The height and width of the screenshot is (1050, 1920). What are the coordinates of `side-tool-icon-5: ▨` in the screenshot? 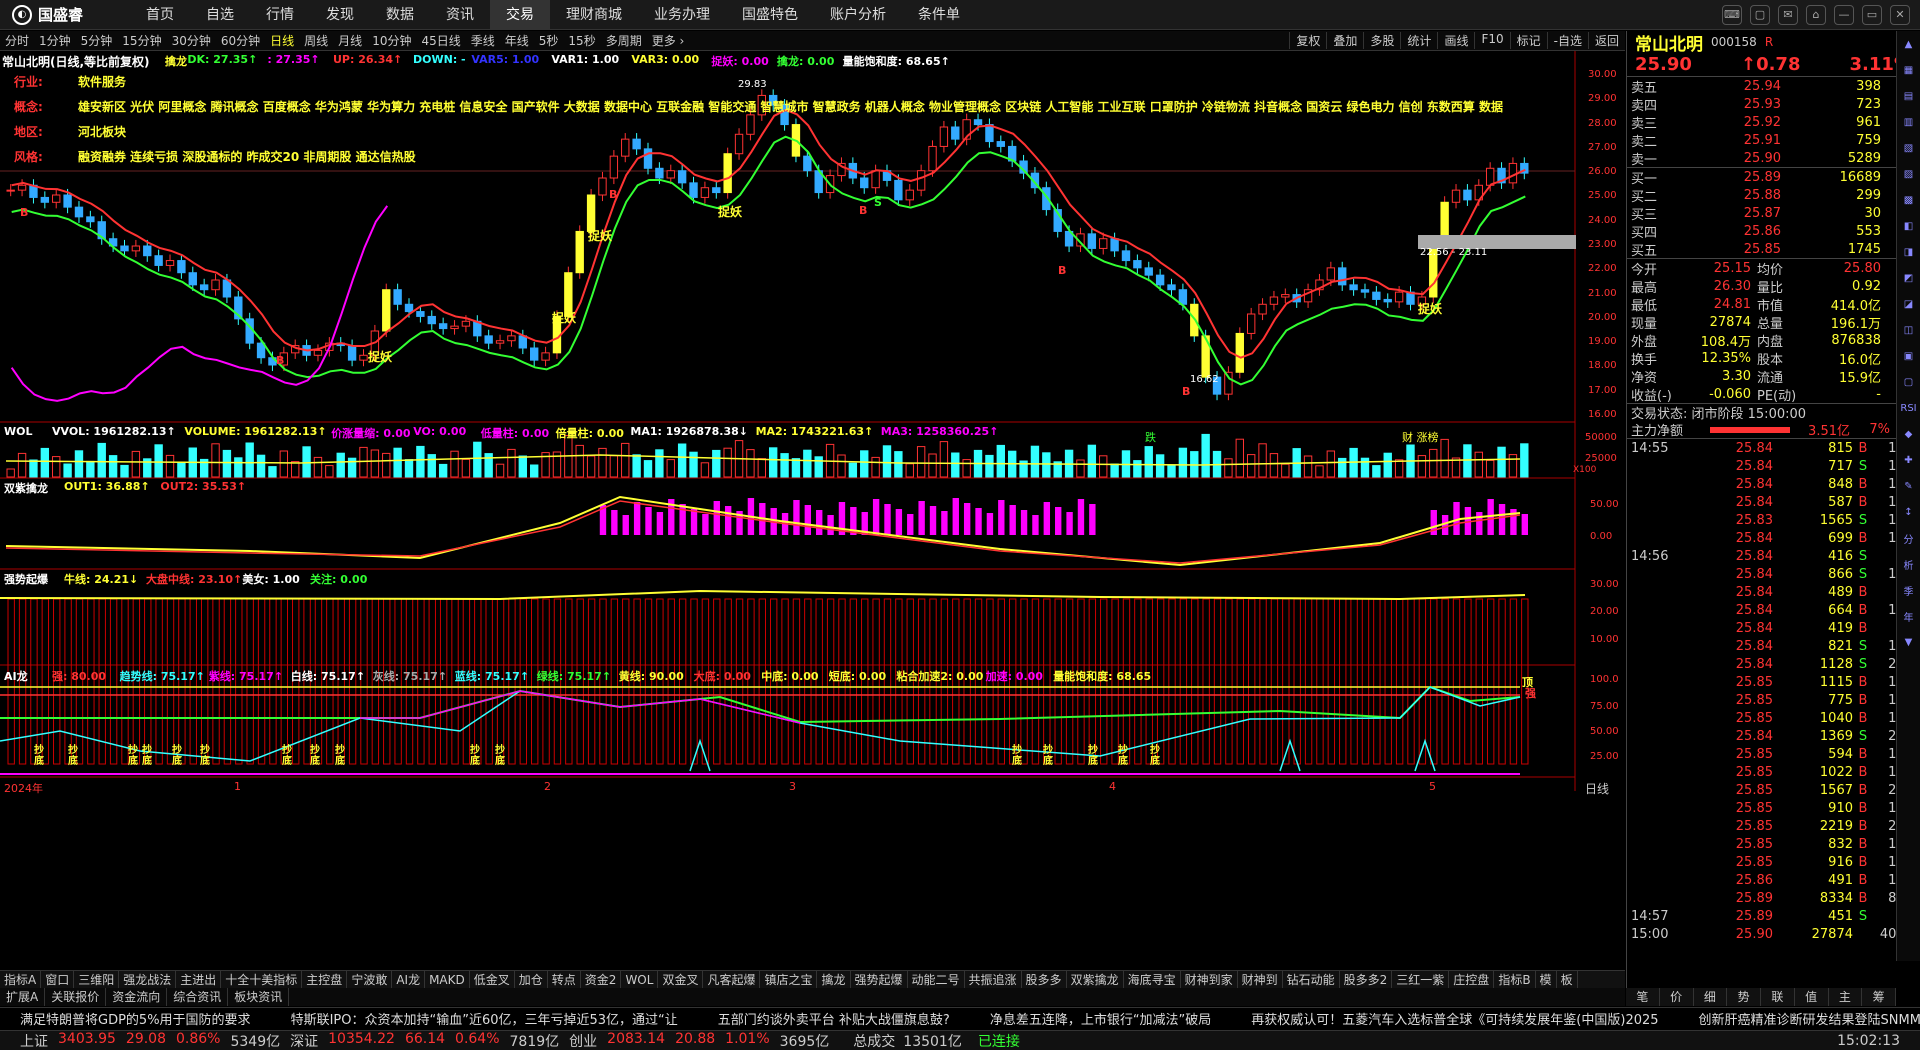 It's located at (1908, 174).